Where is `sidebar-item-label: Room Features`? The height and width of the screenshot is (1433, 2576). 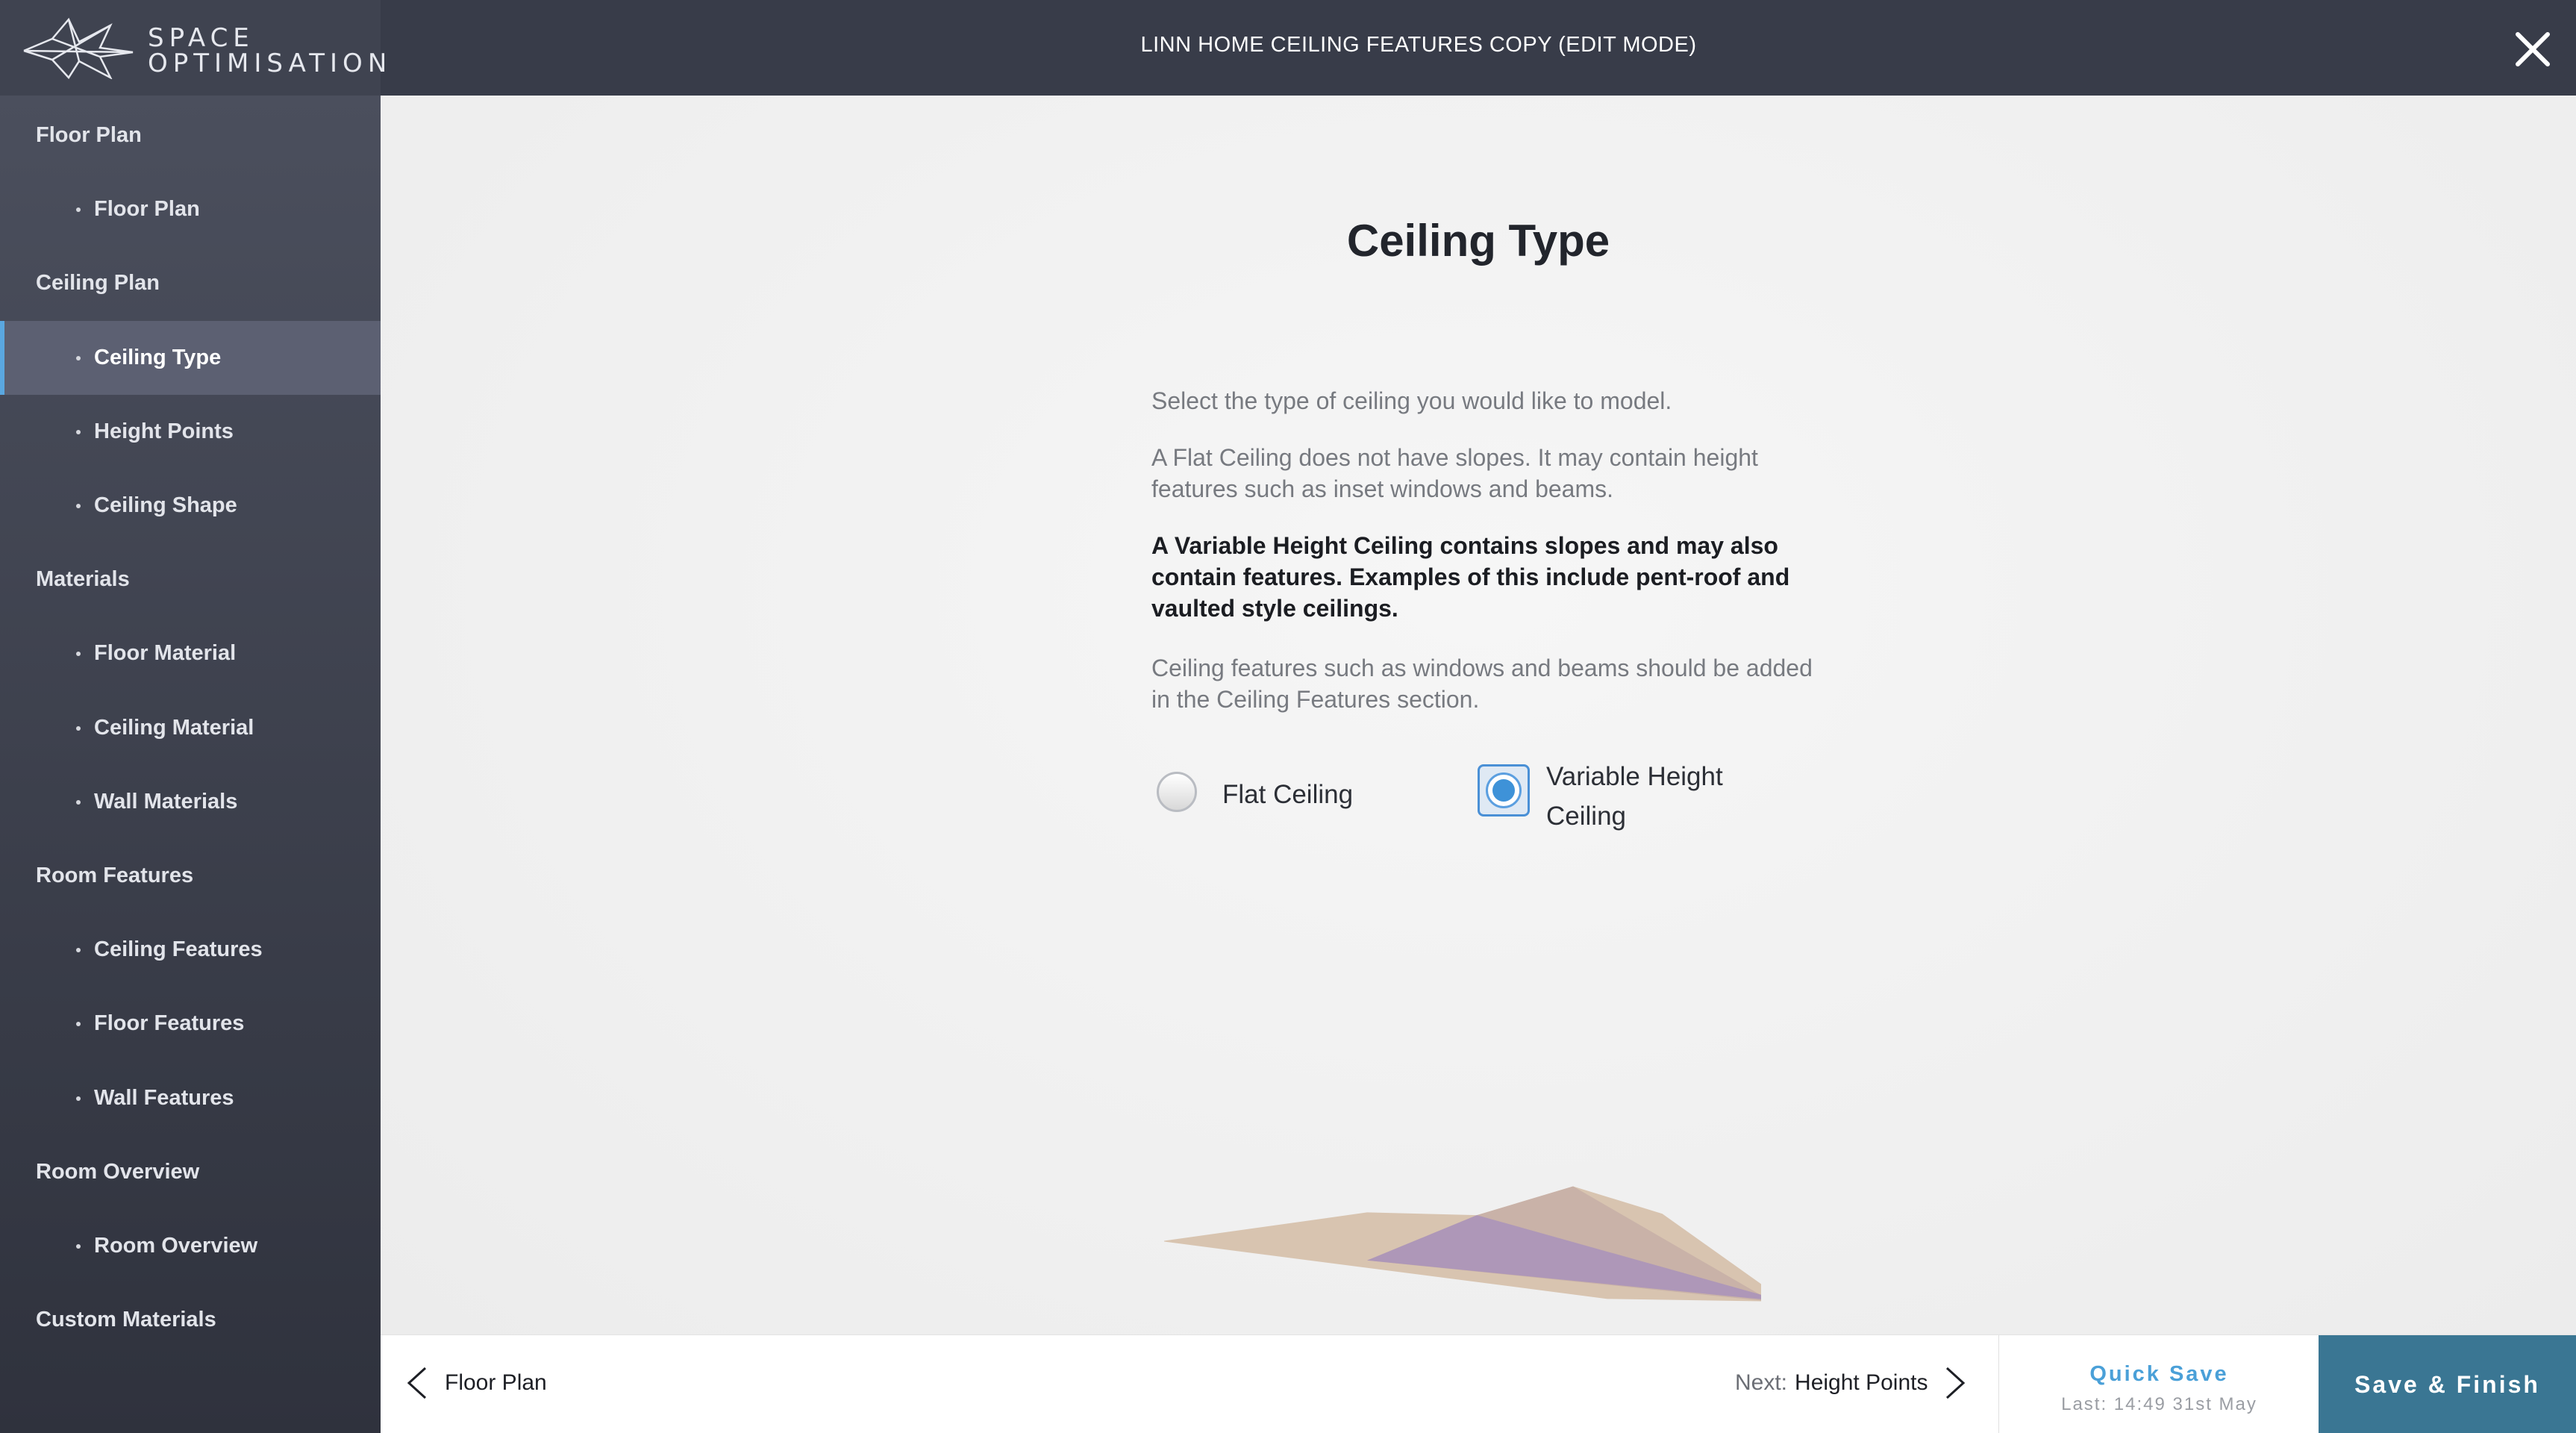
sidebar-item-label: Room Features is located at coordinates (115, 875).